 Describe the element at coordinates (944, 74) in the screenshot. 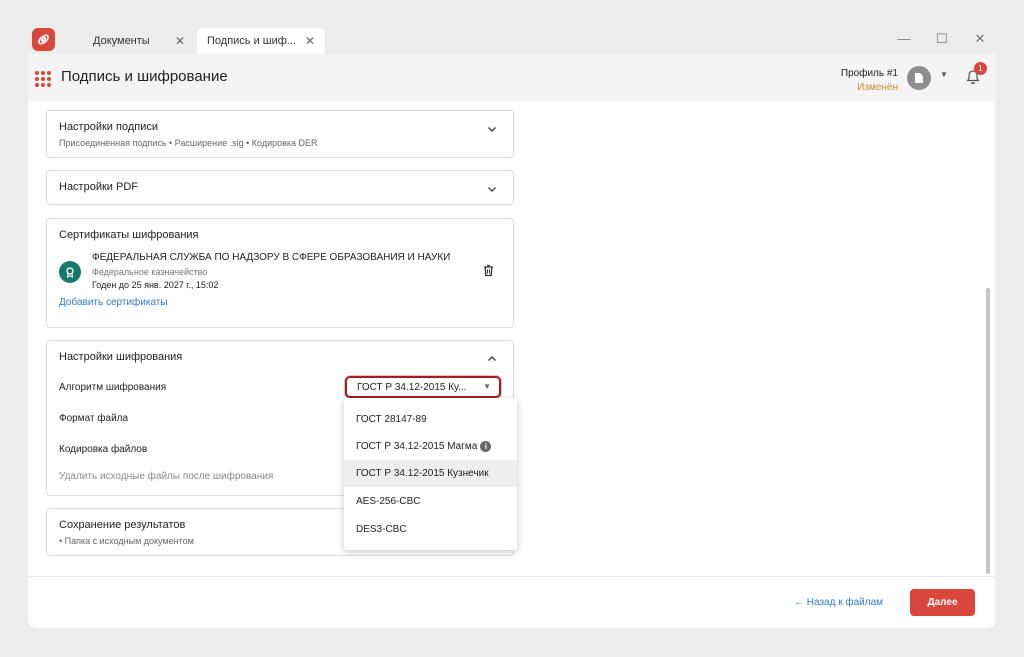

I see `chevron-down-icon: ▼` at that location.